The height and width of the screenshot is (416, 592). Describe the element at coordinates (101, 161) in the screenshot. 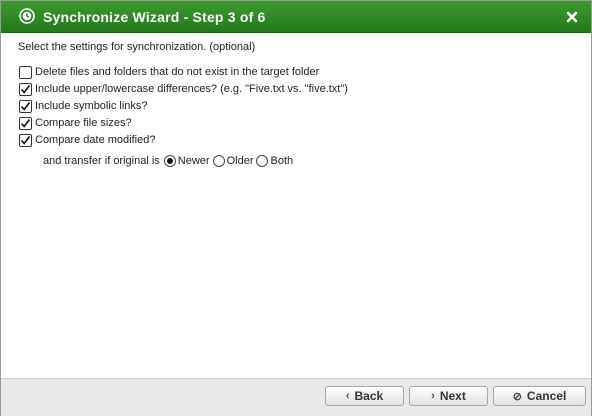

I see `transfer-prefix-label: and transfer if original is` at that location.